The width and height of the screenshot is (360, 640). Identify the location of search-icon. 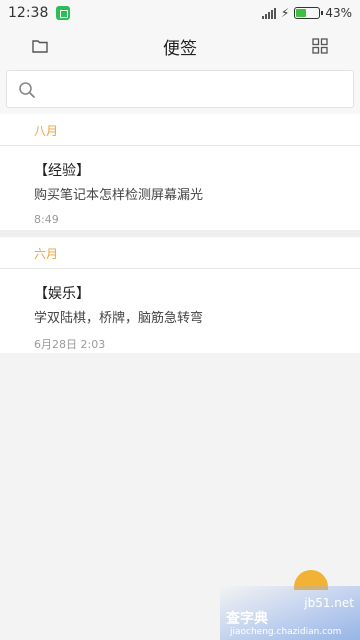
(27, 90).